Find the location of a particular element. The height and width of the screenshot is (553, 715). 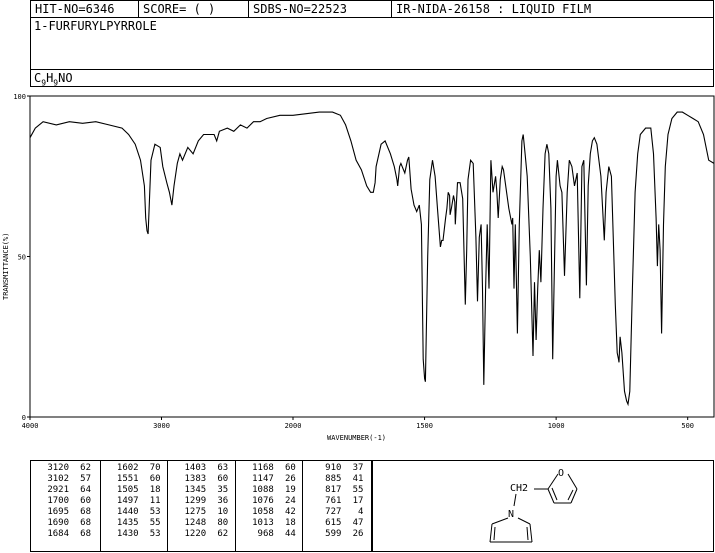

peak-transmittance: 41 is located at coordinates (358, 479).